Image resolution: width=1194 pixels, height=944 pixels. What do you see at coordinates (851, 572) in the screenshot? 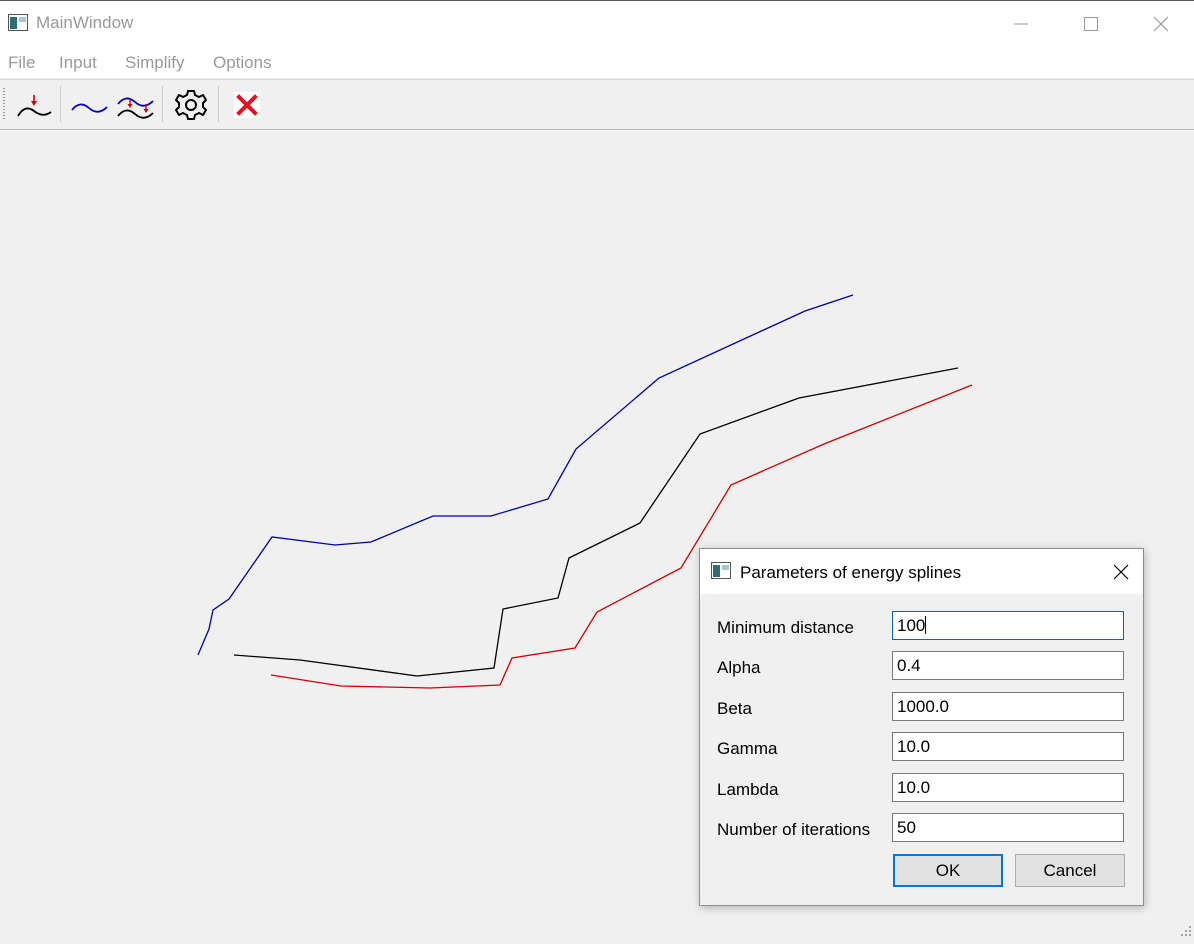
I see `dialog-title: Parameters of energy splines` at bounding box center [851, 572].